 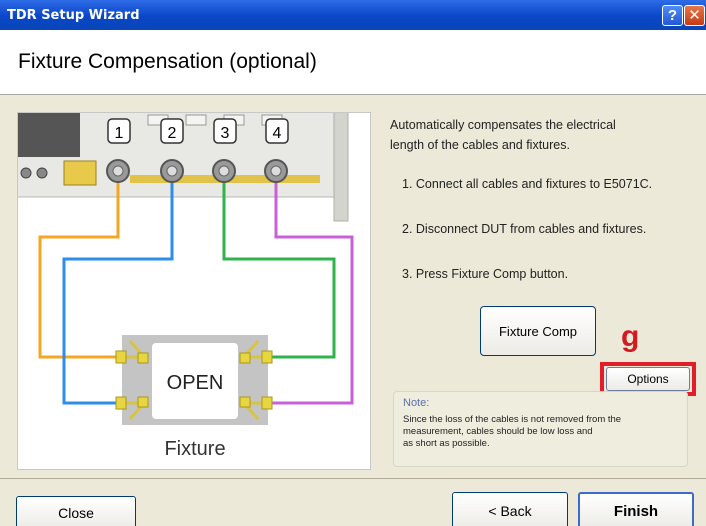 I want to click on port-number-2: 2, so click(x=172, y=133).